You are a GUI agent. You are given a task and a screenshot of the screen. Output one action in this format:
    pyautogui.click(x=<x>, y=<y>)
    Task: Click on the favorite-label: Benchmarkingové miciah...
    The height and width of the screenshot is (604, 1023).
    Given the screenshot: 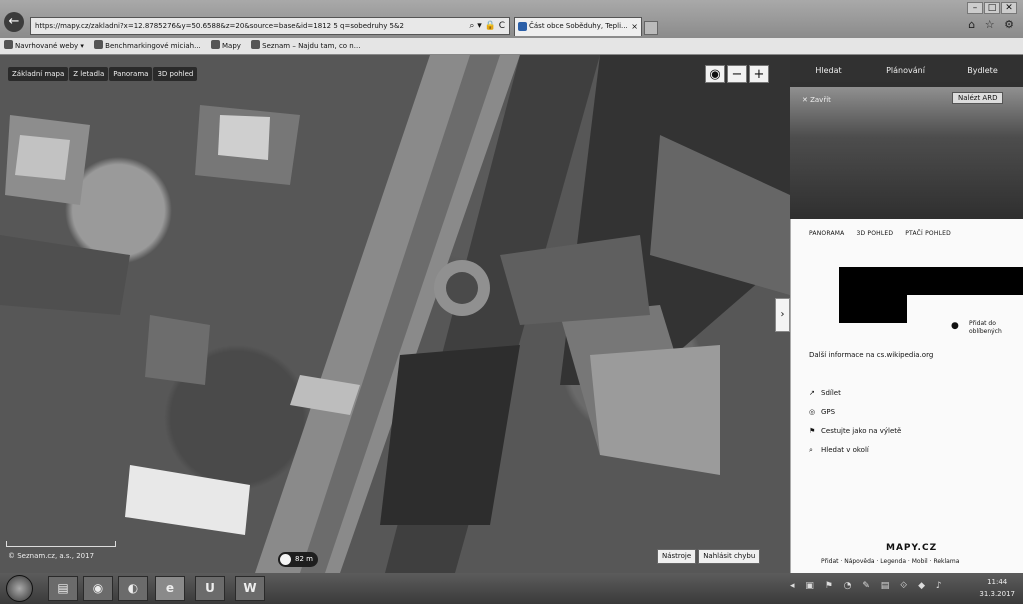 What is the action you would take?
    pyautogui.click(x=153, y=46)
    